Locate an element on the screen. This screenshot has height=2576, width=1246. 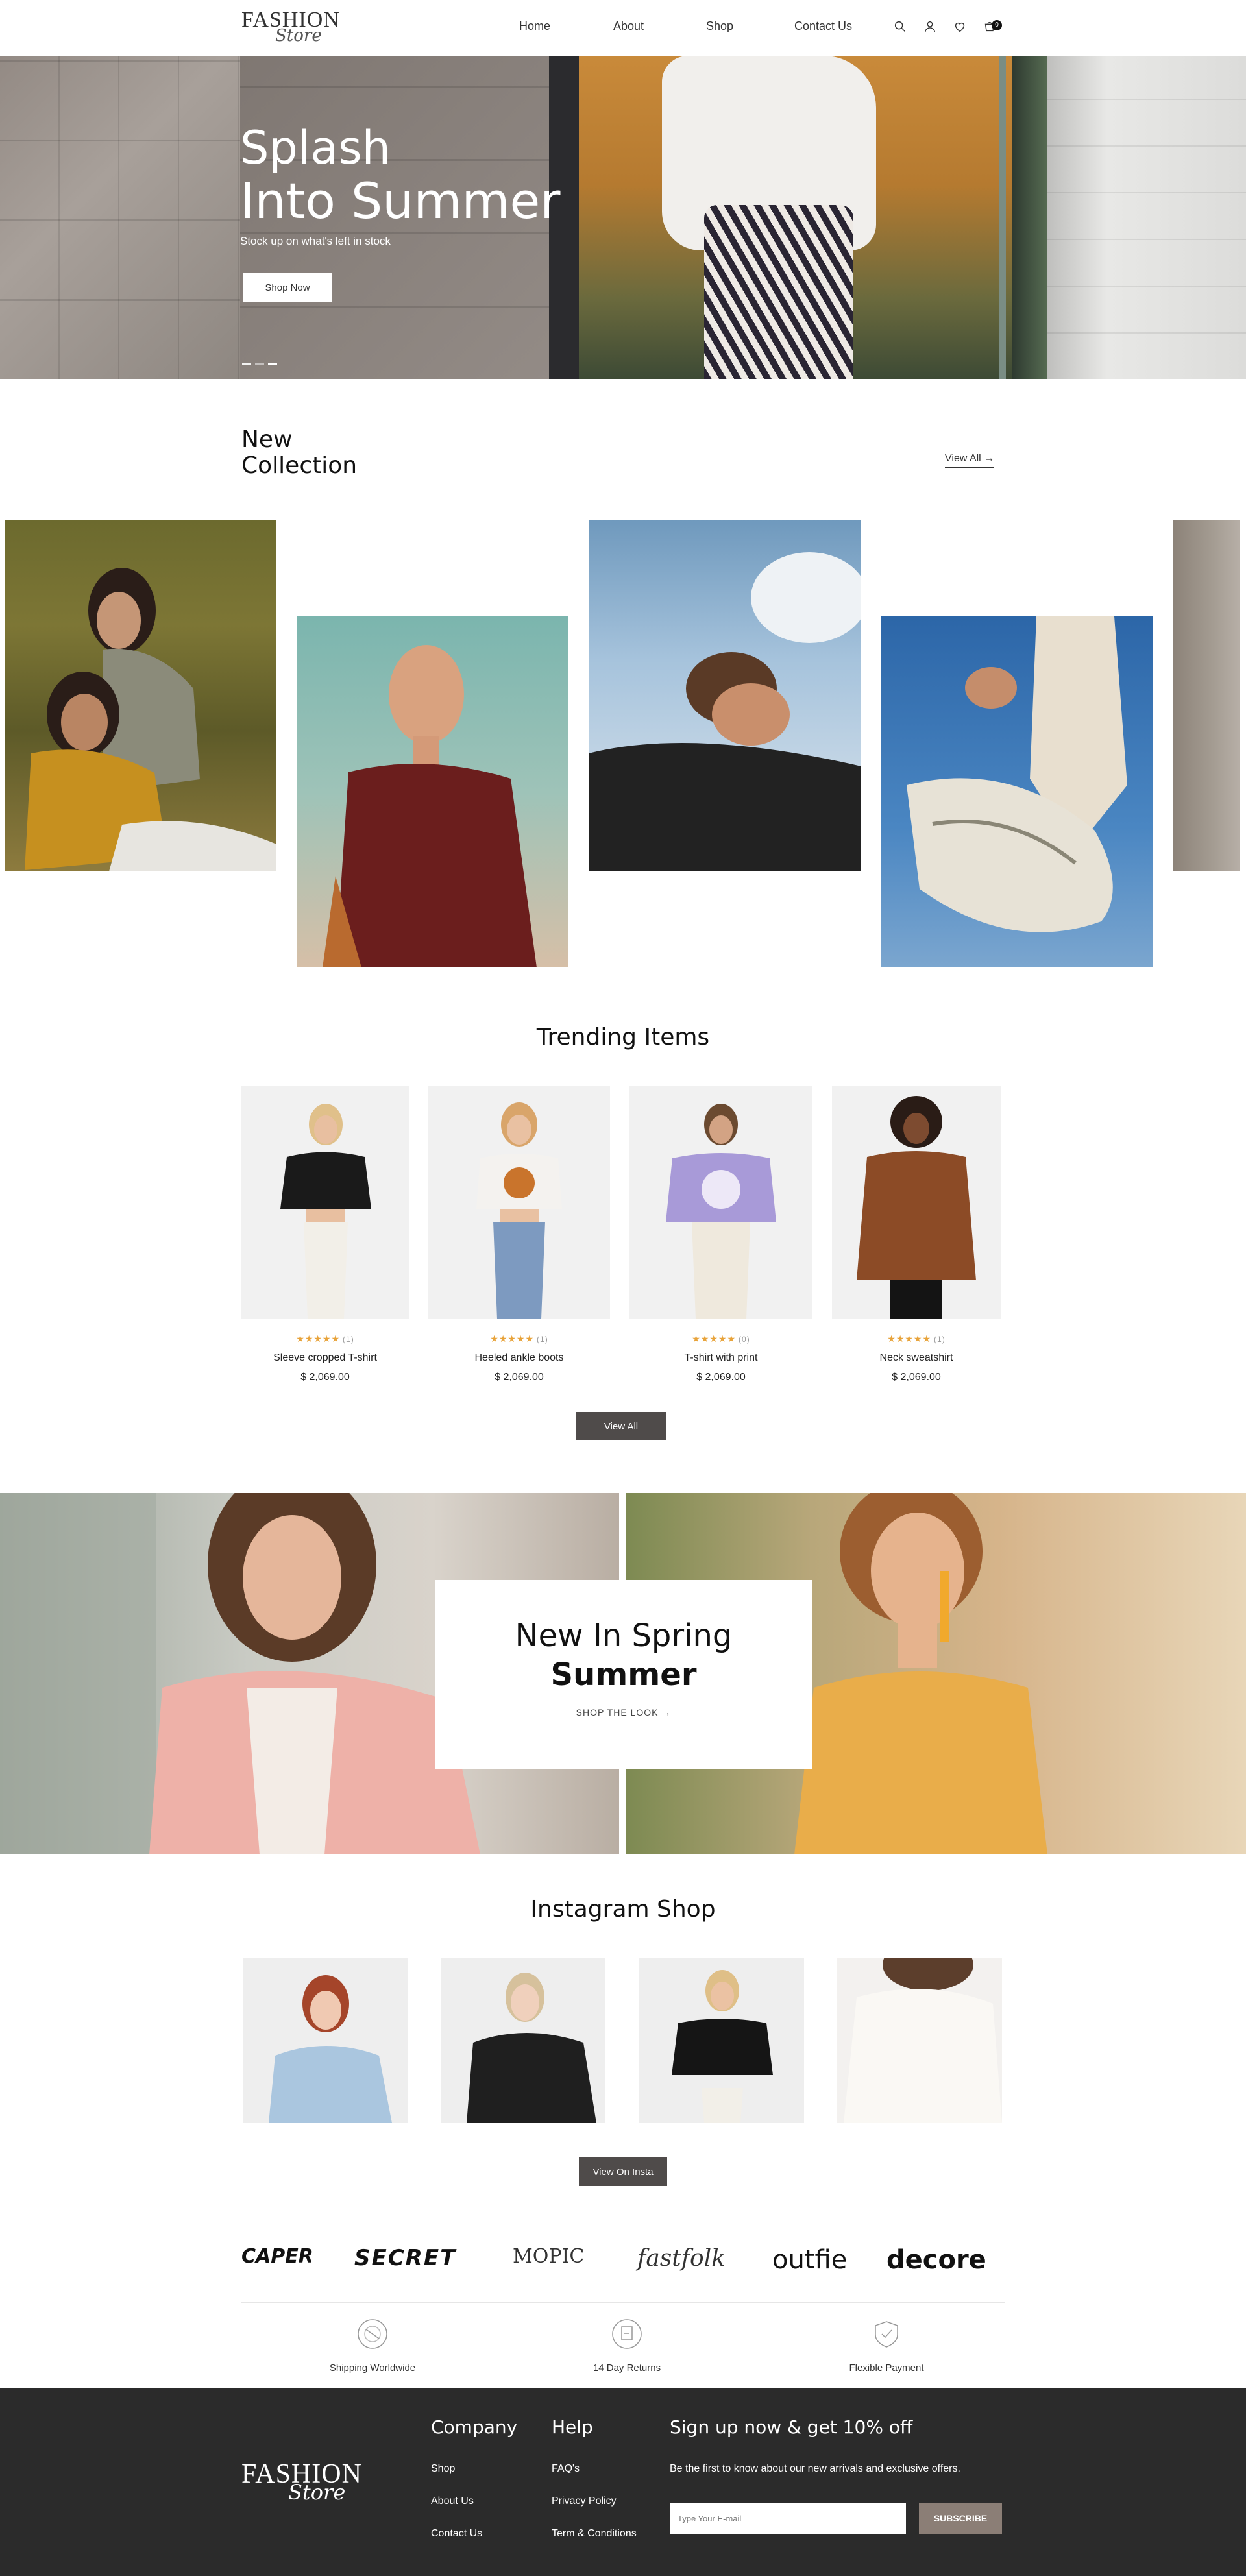
product-name: T-shirt with print is located at coordinates (721, 1358).